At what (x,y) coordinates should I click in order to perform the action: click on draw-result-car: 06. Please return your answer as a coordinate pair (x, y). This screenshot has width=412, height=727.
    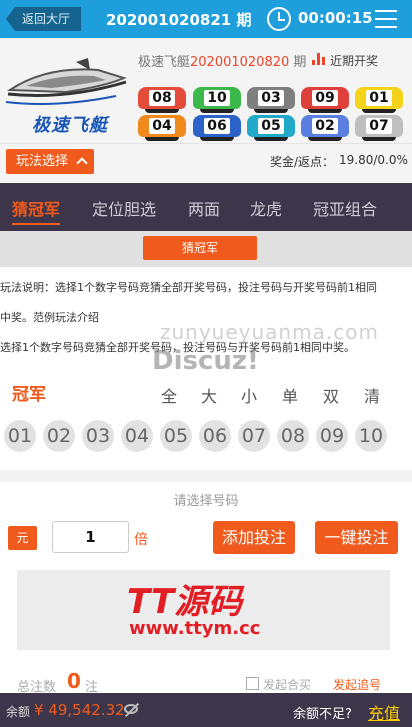
    Looking at the image, I should click on (217, 128).